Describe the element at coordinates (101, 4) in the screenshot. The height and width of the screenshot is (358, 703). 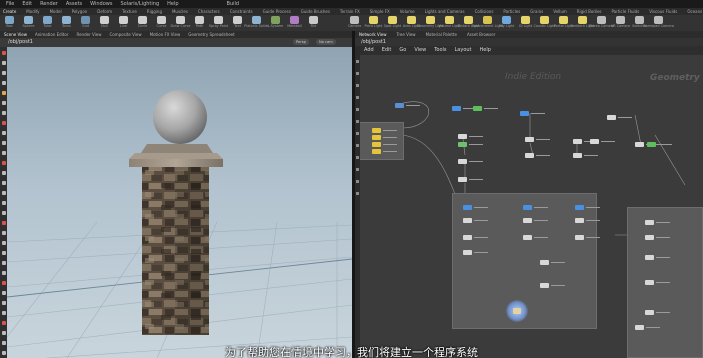
I see `menu-windows: Windows` at that location.